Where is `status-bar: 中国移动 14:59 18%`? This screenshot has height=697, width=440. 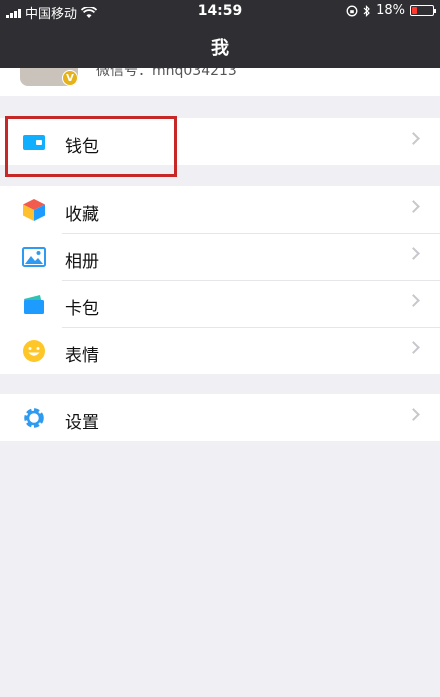
status-bar: 中国移动 14:59 18% is located at coordinates (220, 11).